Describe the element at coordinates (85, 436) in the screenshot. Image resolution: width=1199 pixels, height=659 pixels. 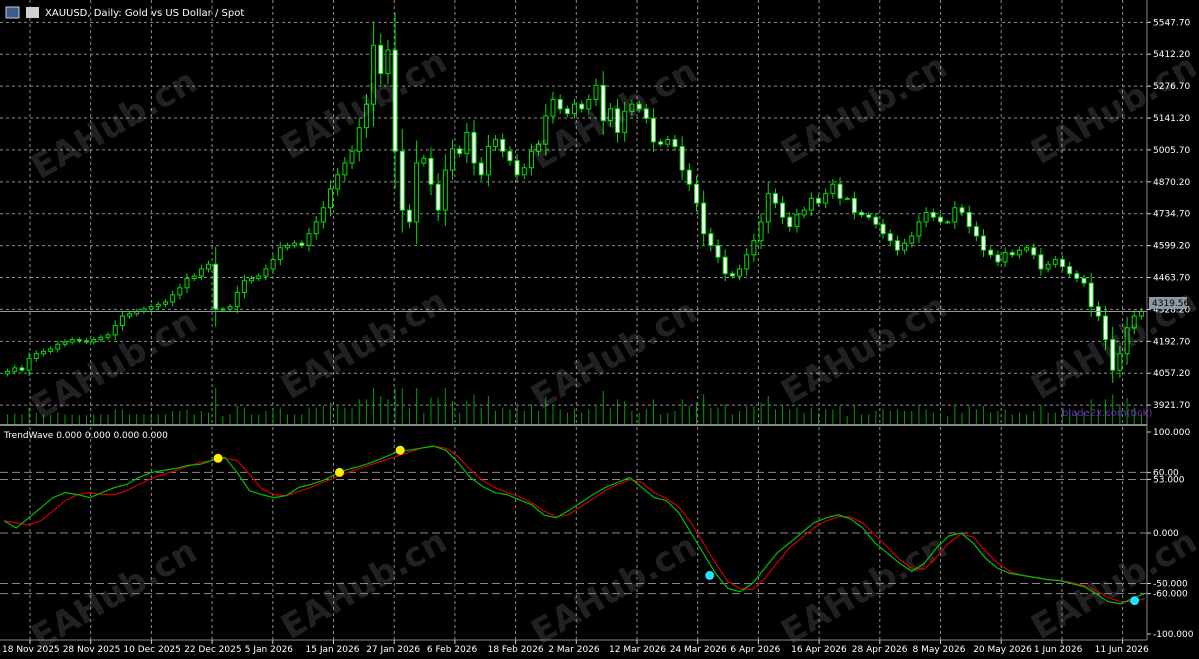
I see `indicator-label: TrendWave 0.000 0.000 0.000 0.000` at that location.